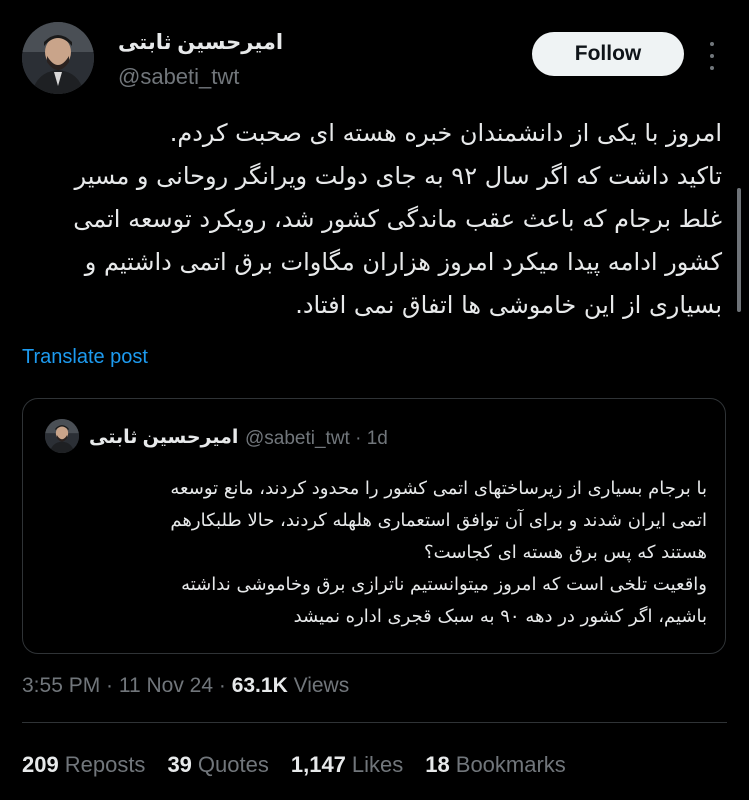 The image size is (749, 800). I want to click on bookmarks-label: Bookmarks, so click(510, 764).